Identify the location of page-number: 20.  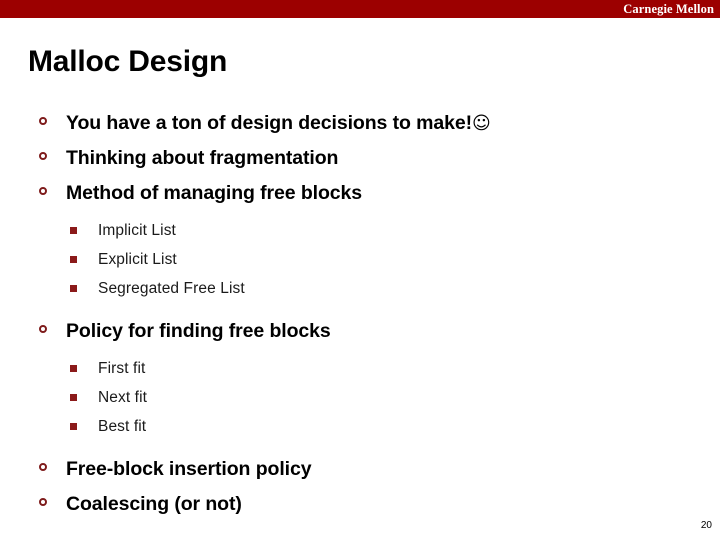
(706, 525).